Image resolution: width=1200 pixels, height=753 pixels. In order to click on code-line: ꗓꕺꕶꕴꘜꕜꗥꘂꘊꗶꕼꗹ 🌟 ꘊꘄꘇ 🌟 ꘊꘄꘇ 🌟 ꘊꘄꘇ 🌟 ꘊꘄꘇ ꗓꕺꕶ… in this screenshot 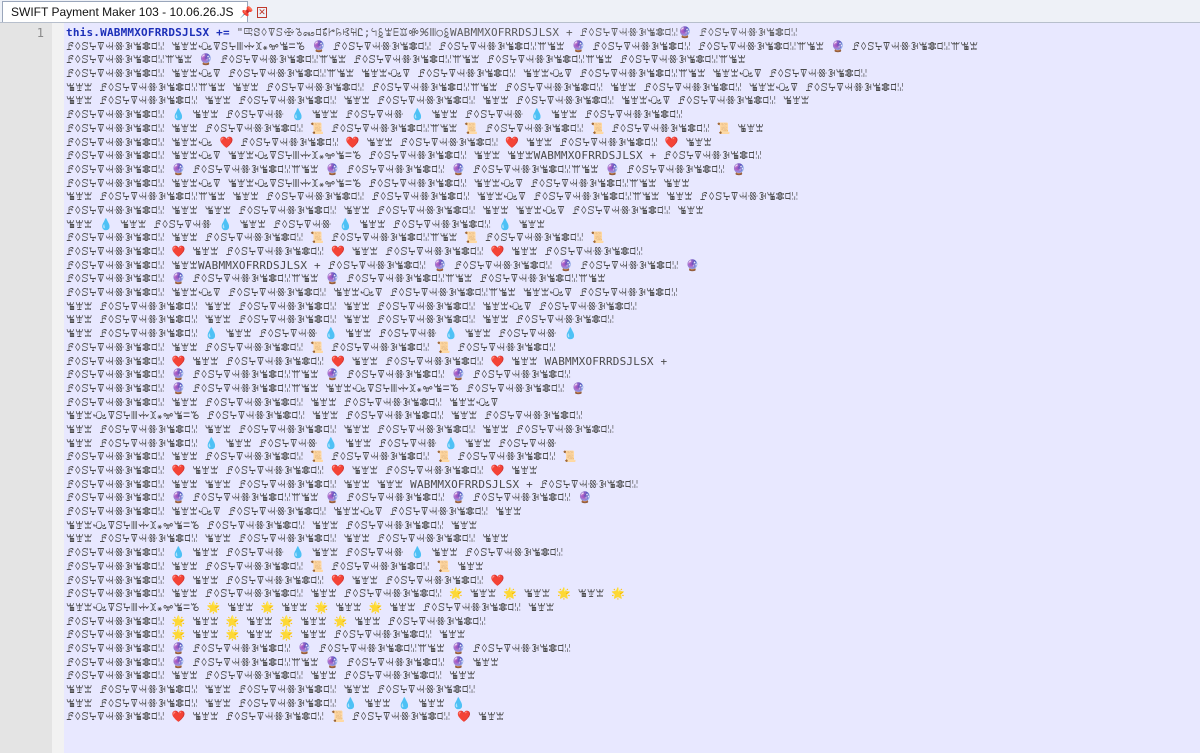, I will do `click(276, 621)`.